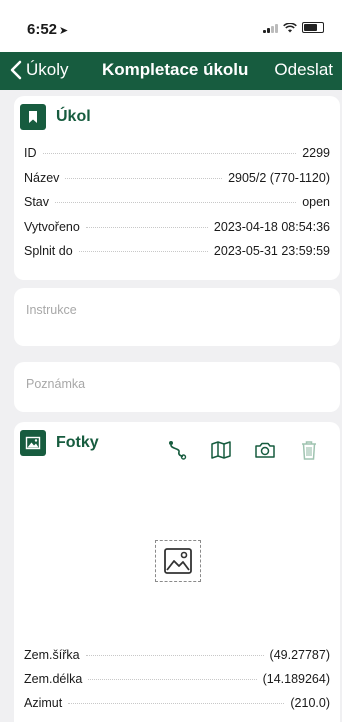 This screenshot has height=722, width=342. What do you see at coordinates (271, 251) in the screenshot?
I see `detail-value: 2023-05-31 23:59:59` at bounding box center [271, 251].